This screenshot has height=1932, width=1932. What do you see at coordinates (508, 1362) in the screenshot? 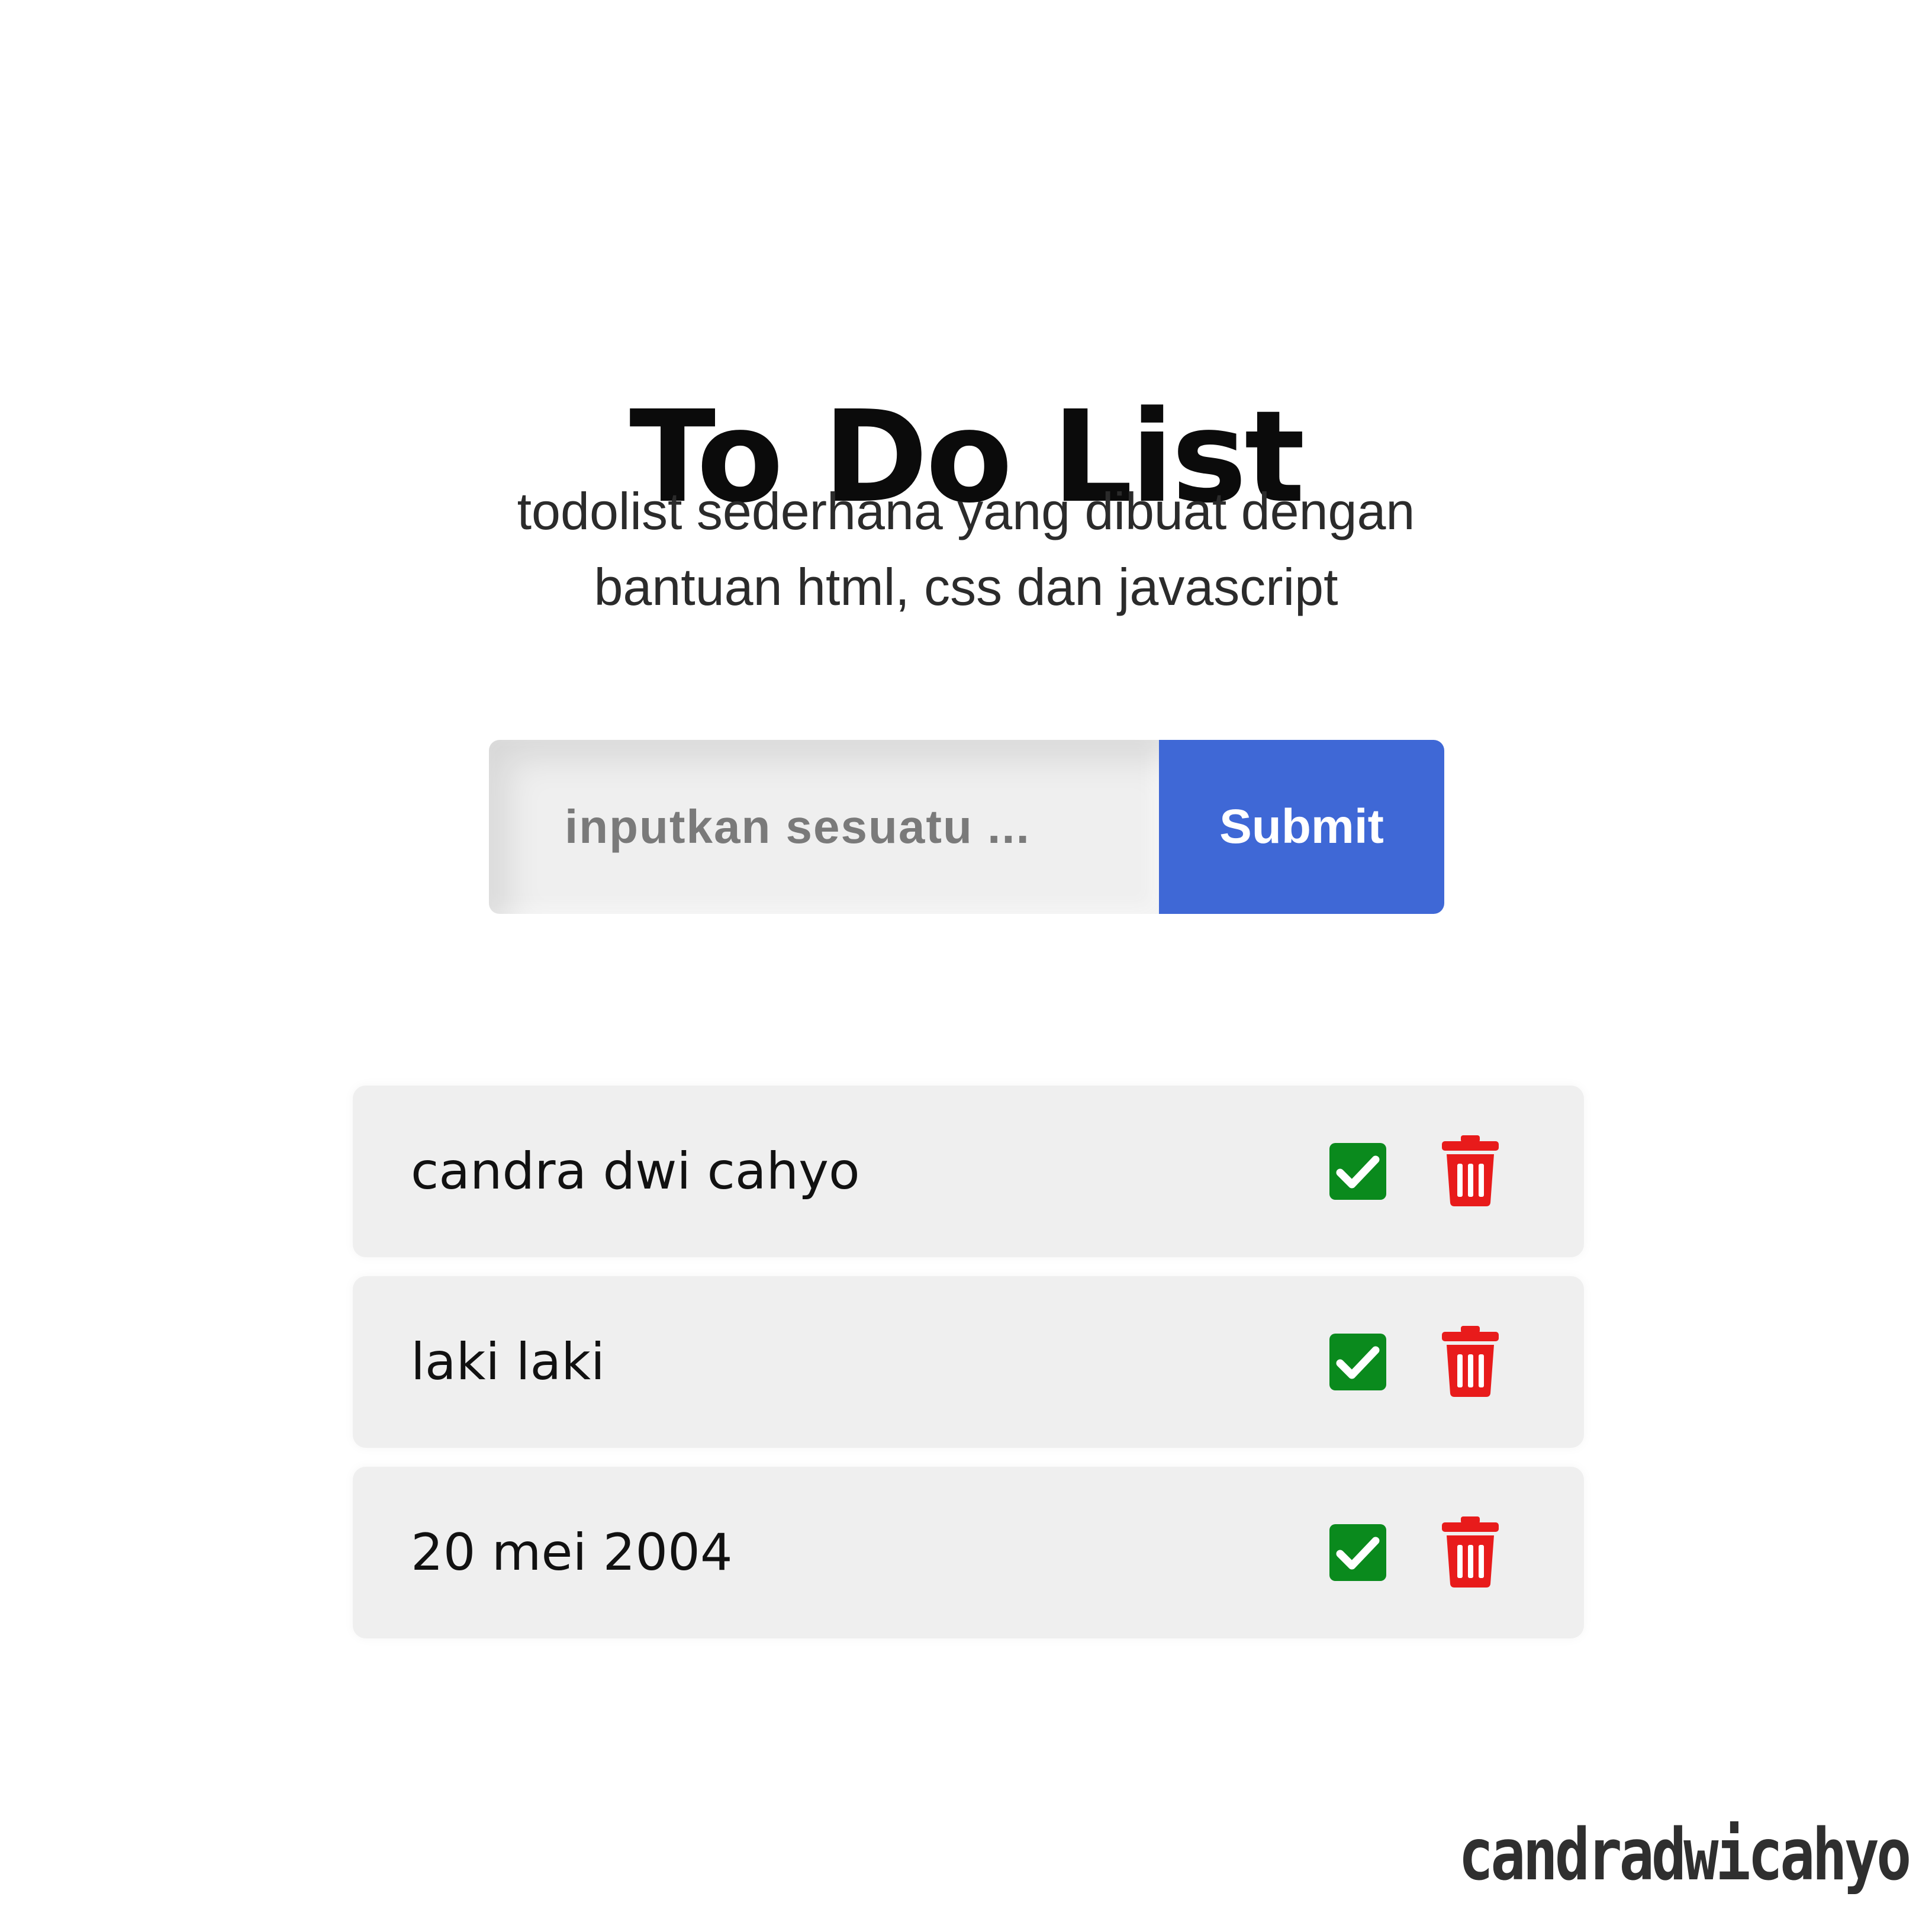
I see `todo-item-text: laki laki` at bounding box center [508, 1362].